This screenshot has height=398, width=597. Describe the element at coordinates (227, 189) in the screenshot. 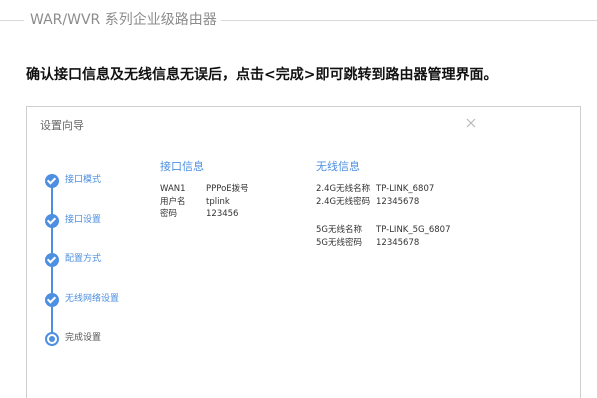

I see `interface-value: PPPoE拨号` at that location.